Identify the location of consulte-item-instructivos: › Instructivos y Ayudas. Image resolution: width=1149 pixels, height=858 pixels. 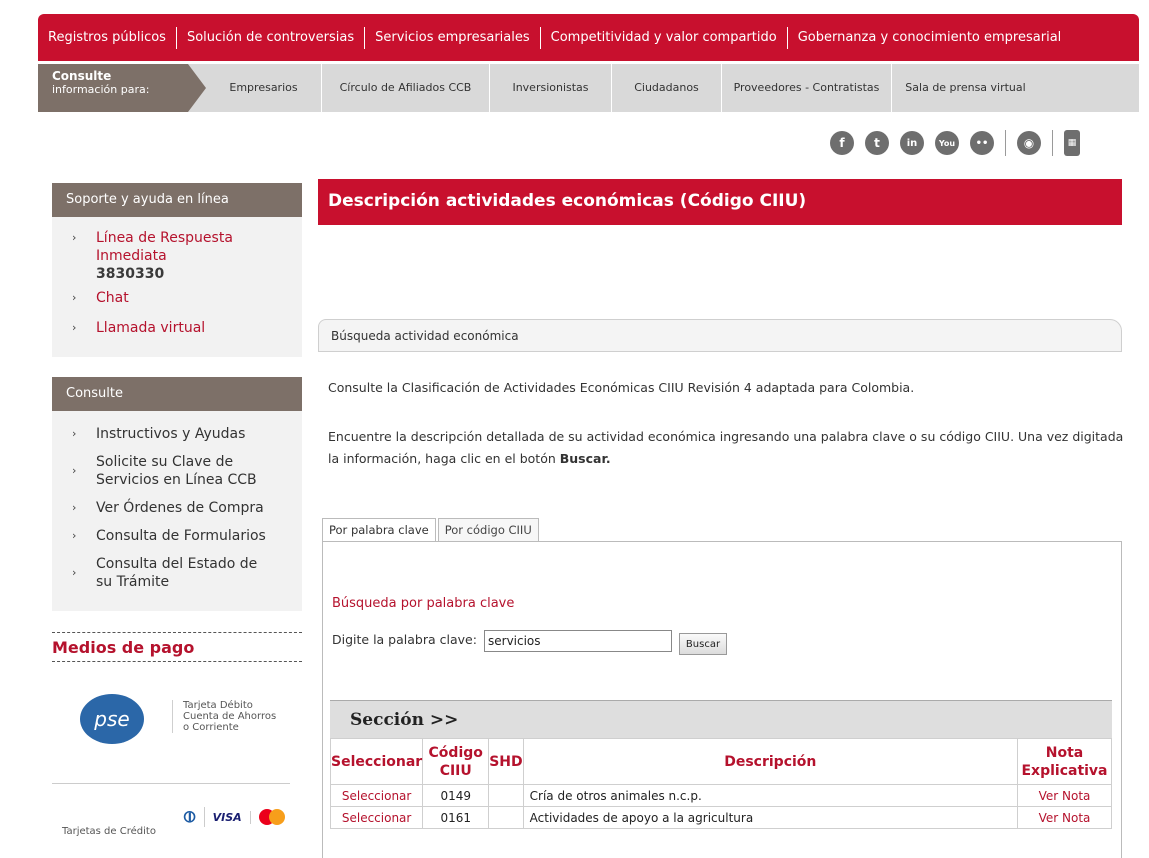
(177, 434).